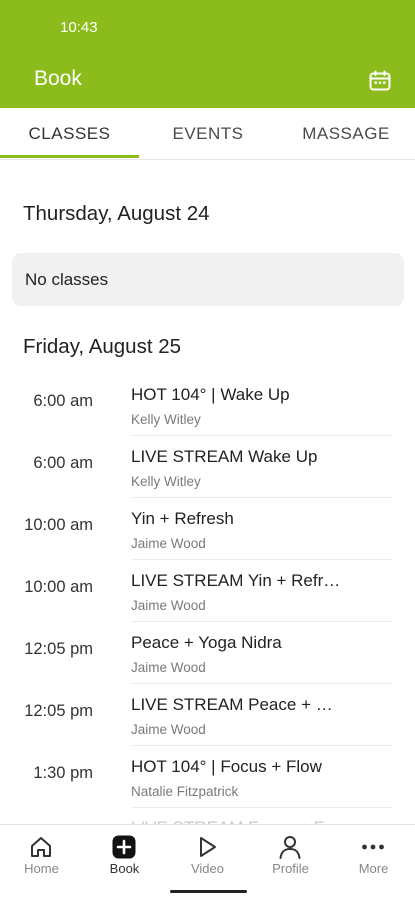 The height and width of the screenshot is (900, 415). I want to click on calendar-button, so click(380, 81).